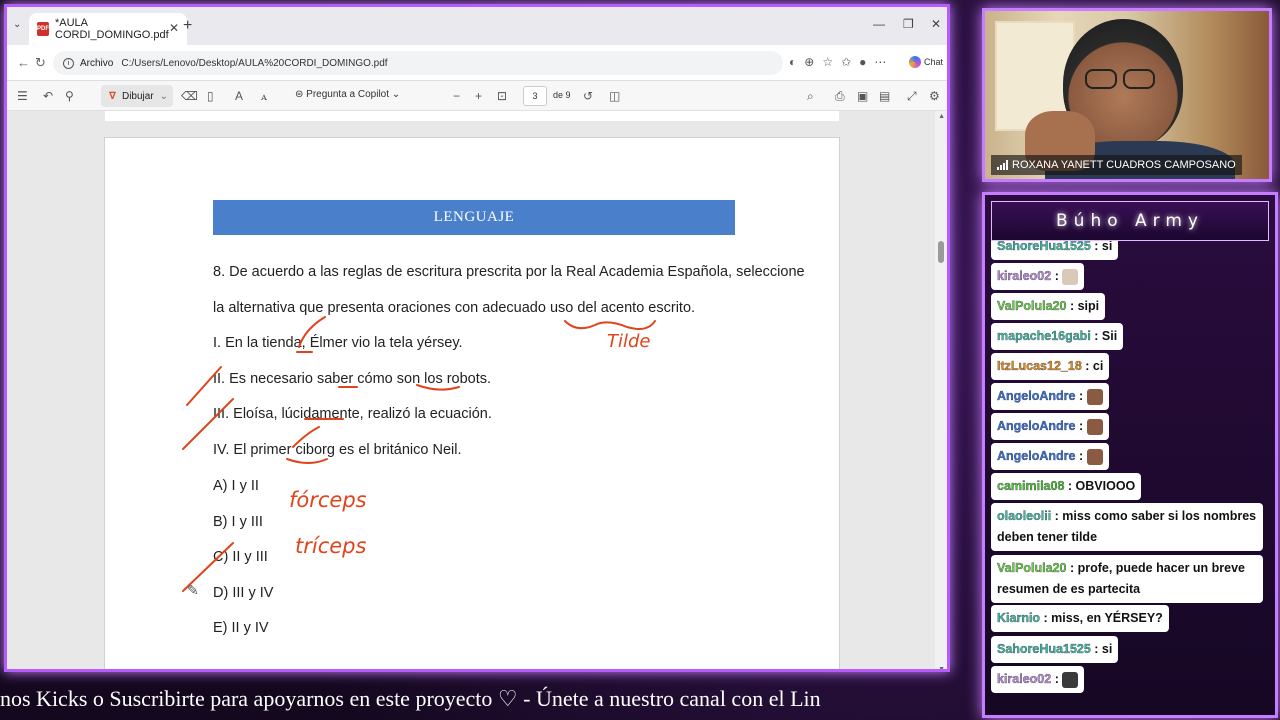 This screenshot has height=720, width=1280. What do you see at coordinates (588, 96) in the screenshot?
I see `rotate-icon: ↺` at bounding box center [588, 96].